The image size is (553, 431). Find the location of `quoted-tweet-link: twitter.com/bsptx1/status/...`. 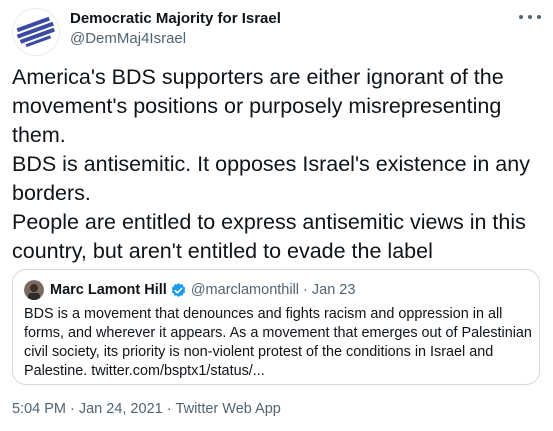

quoted-tweet-link: twitter.com/bsptx1/status/... is located at coordinates (178, 371).